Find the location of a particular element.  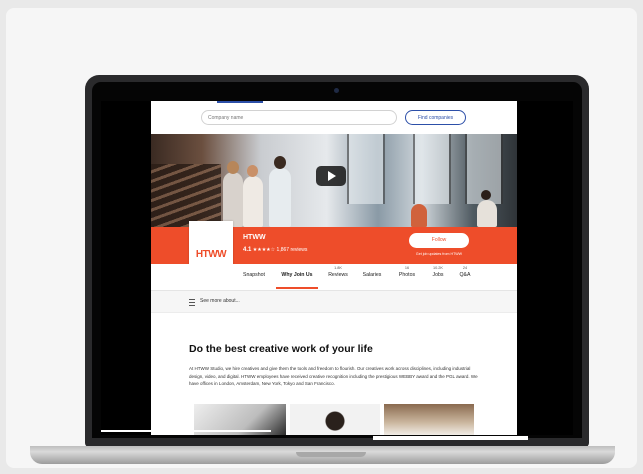

follow-note: Get job updates from HTWW is located at coordinates (439, 254).